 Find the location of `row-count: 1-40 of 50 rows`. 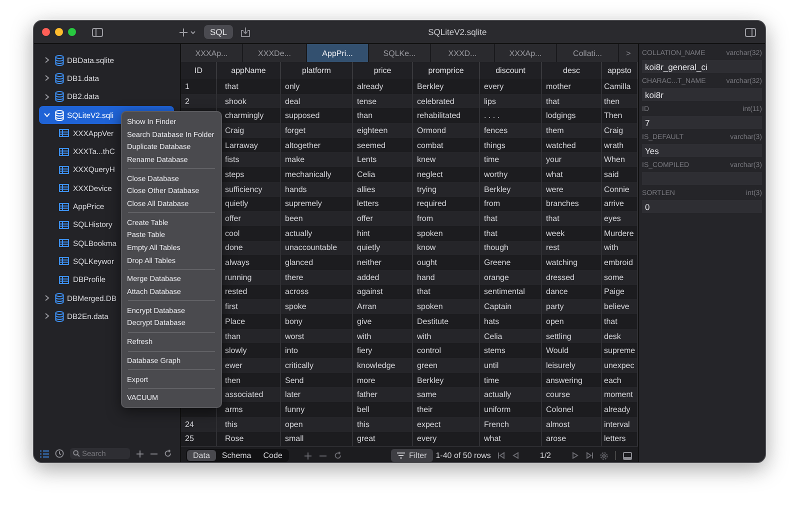

row-count: 1-40 of 50 rows is located at coordinates (463, 455).